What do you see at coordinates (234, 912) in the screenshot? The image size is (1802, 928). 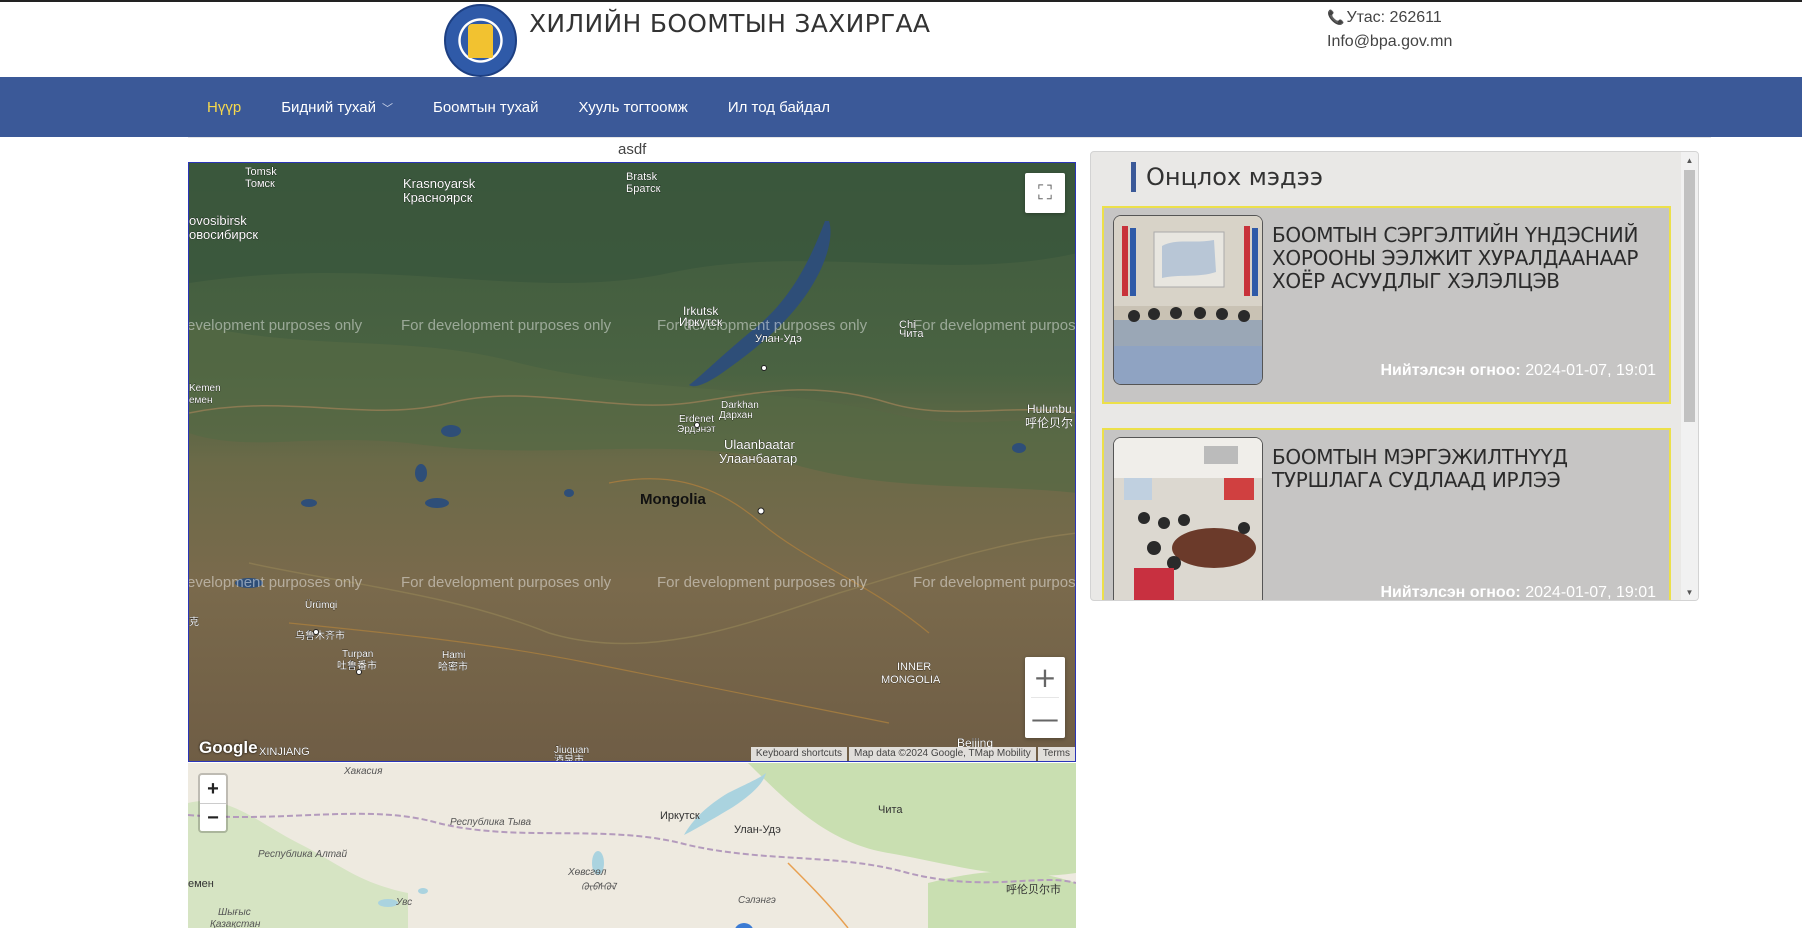 I see `osm-label: Шығыс` at bounding box center [234, 912].